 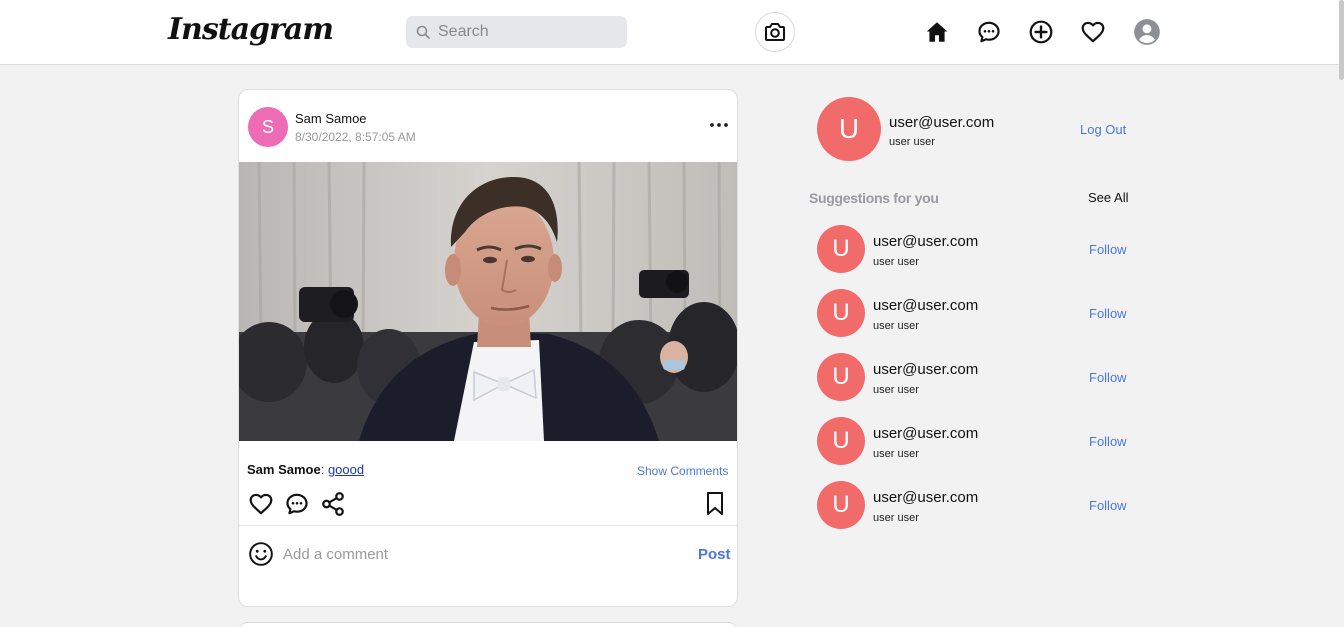 I want to click on comment-button, so click(x=297, y=504).